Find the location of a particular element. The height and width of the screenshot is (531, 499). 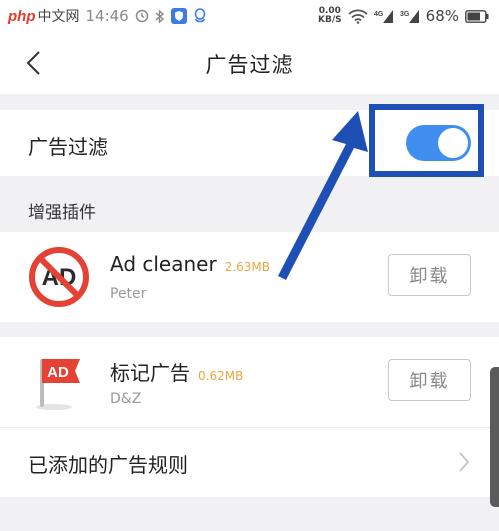

signal-2-label: 3G is located at coordinates (405, 14).